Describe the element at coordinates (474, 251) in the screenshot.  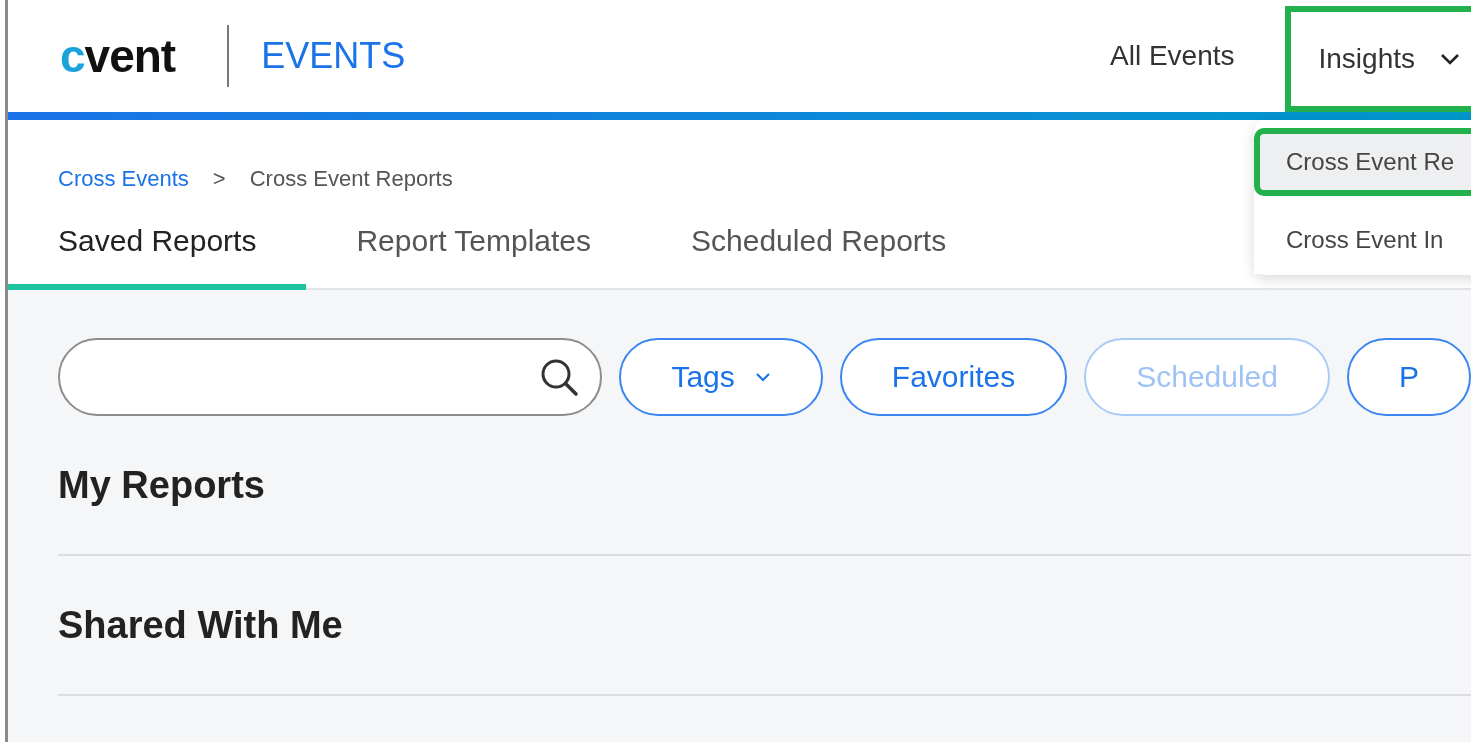
I see `tab: Report Templates` at that location.